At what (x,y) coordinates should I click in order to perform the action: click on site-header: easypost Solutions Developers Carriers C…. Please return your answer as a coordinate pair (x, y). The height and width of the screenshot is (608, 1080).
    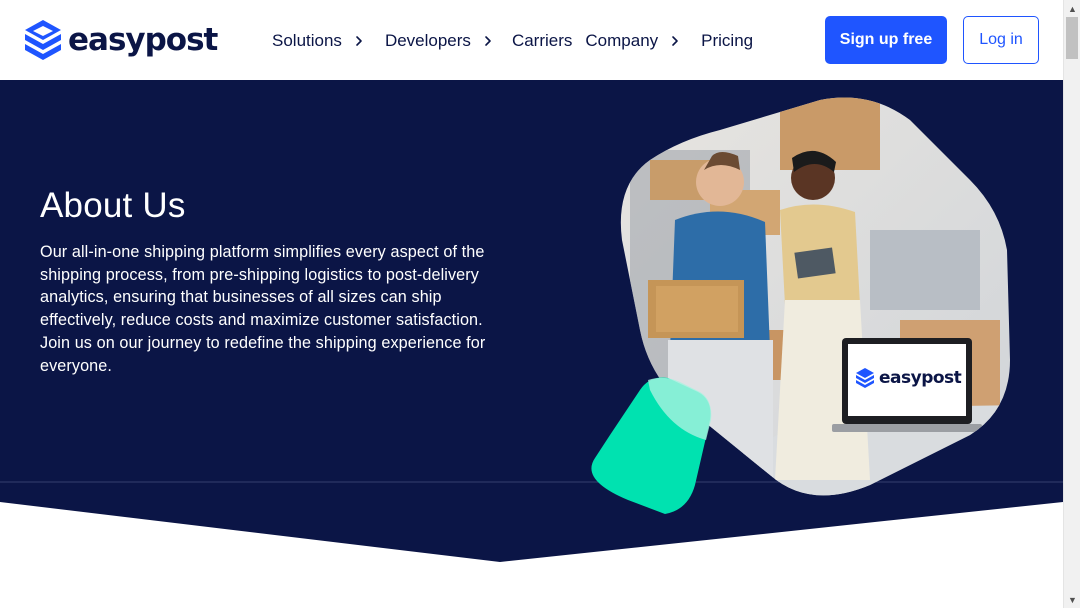
    Looking at the image, I should click on (531, 40).